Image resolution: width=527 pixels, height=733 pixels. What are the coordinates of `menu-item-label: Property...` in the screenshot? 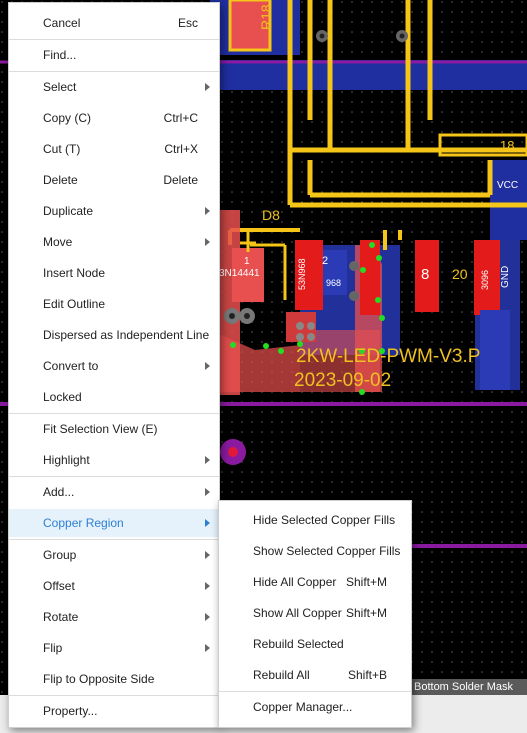 It's located at (70, 711).